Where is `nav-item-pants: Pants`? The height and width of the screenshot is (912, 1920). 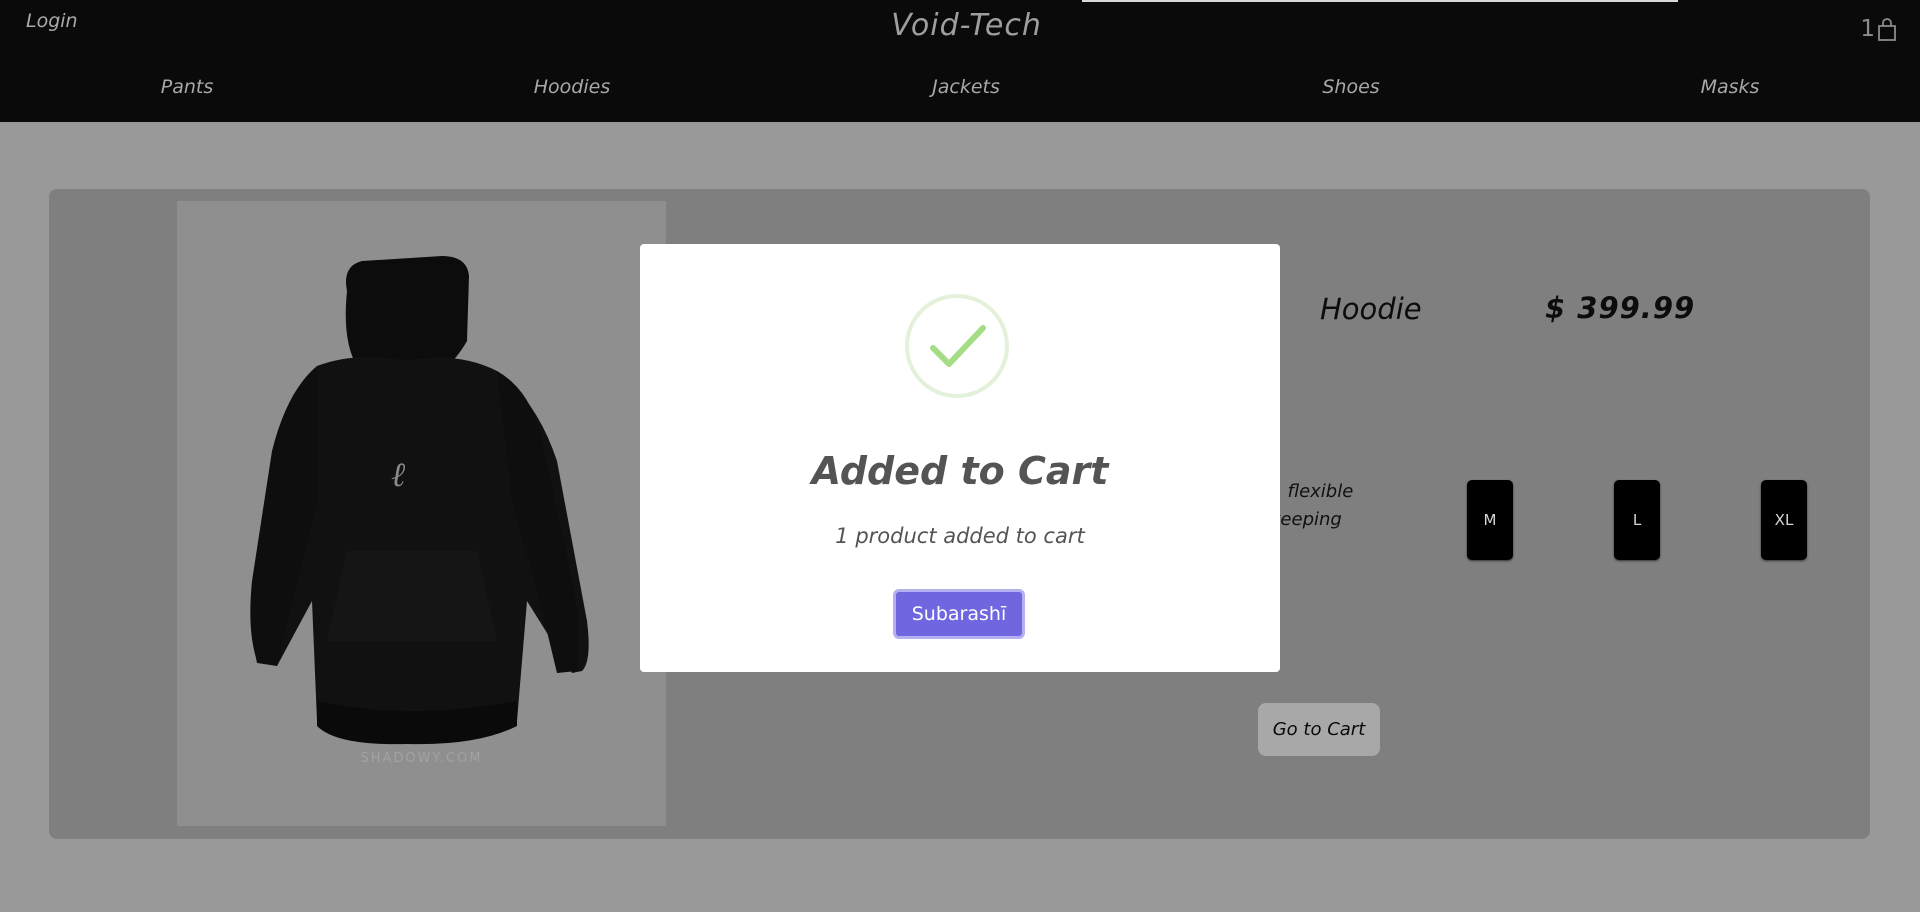
nav-item-pants: Pants is located at coordinates (187, 87).